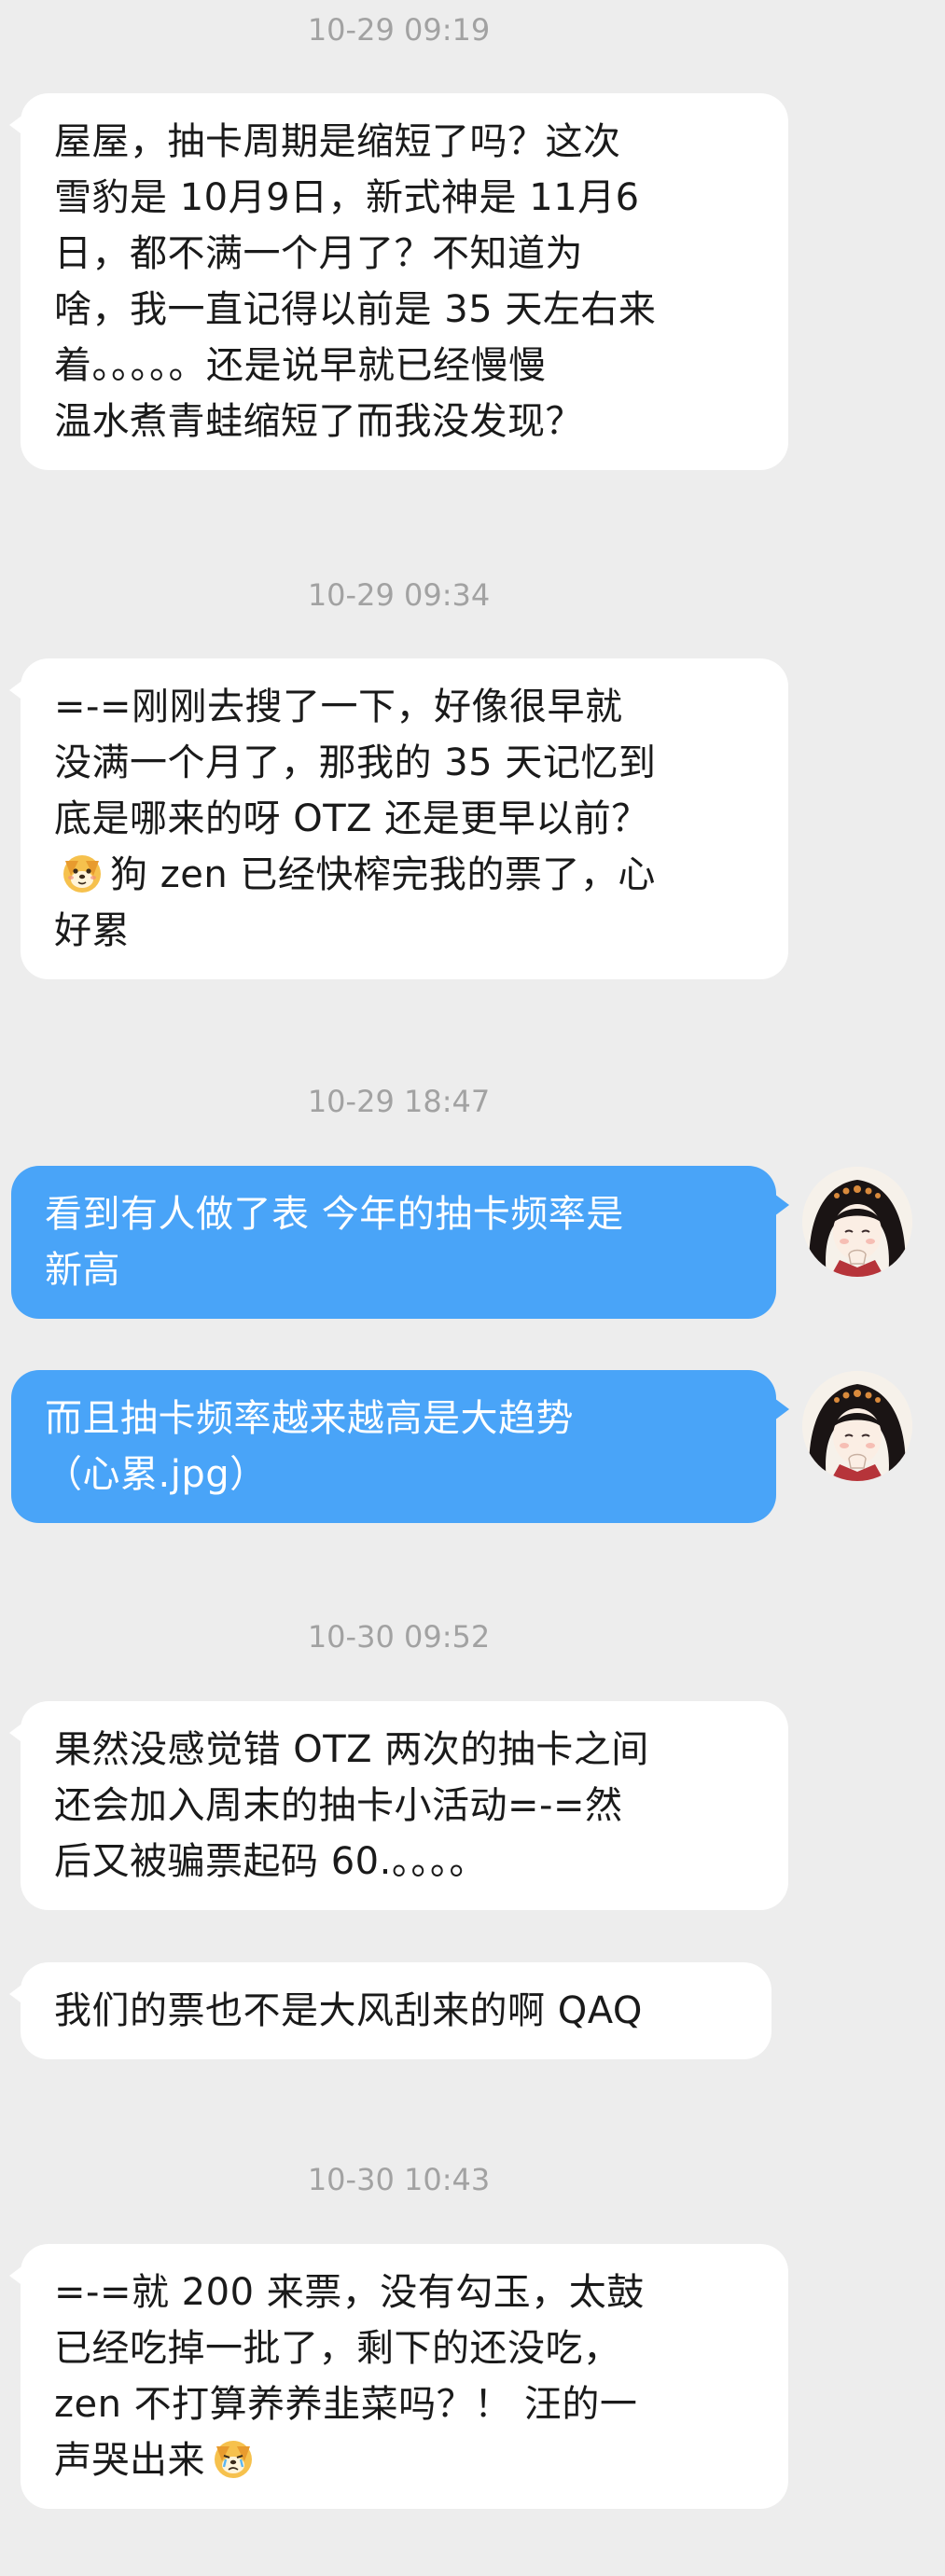  I want to click on timestamp: 10-29 18:47, so click(399, 1101).